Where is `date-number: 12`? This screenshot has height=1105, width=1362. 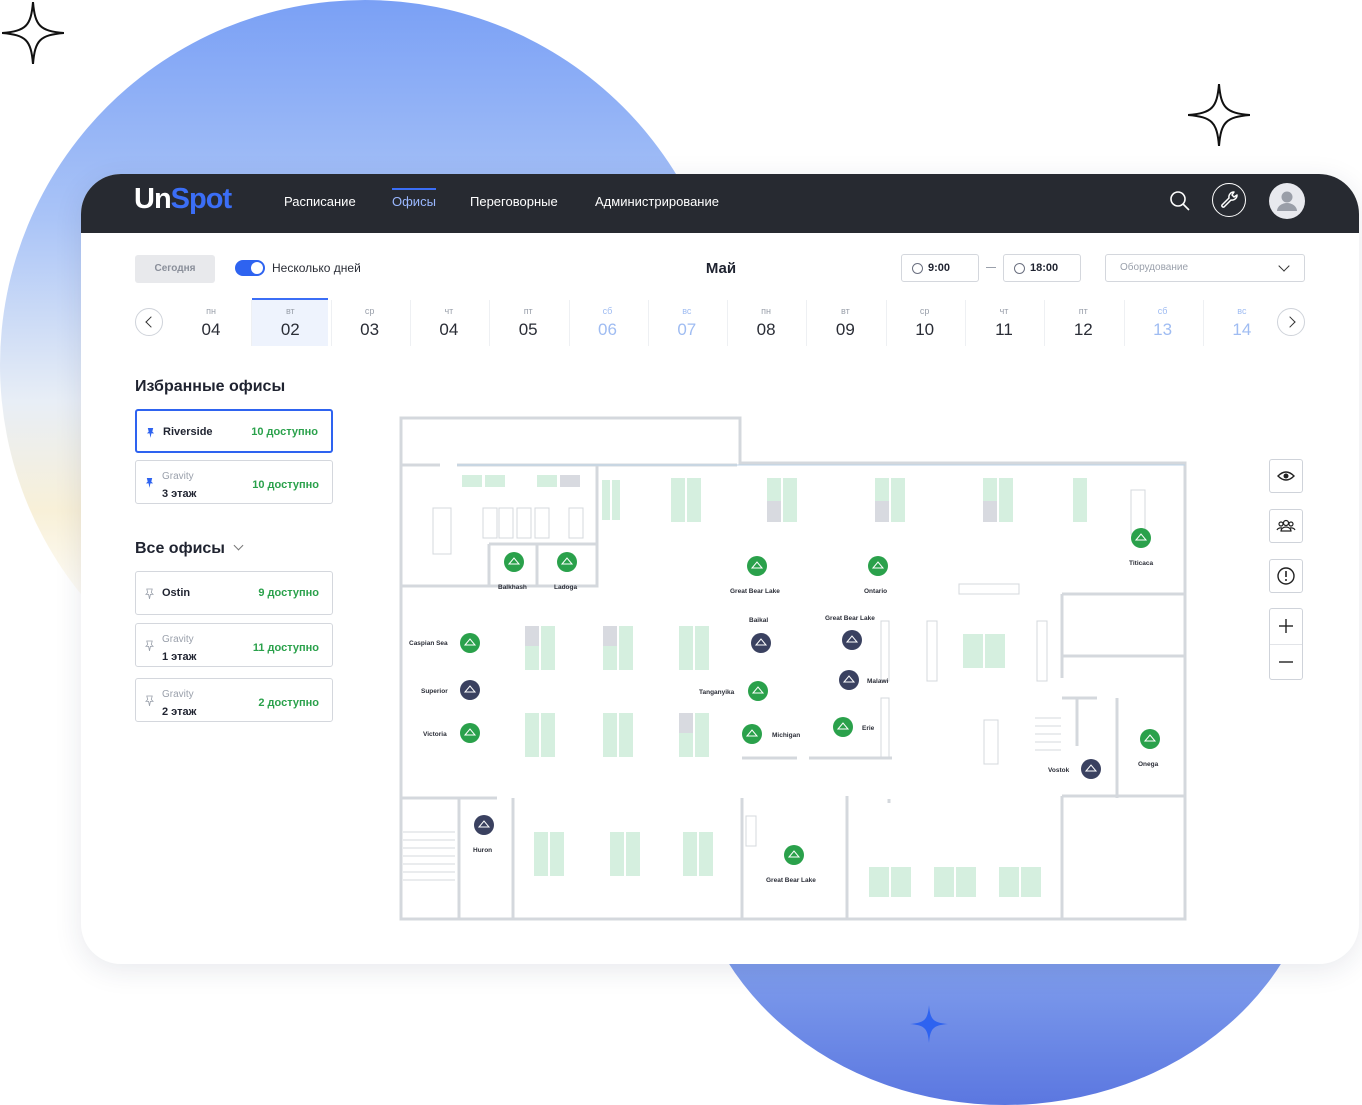 date-number: 12 is located at coordinates (1083, 329).